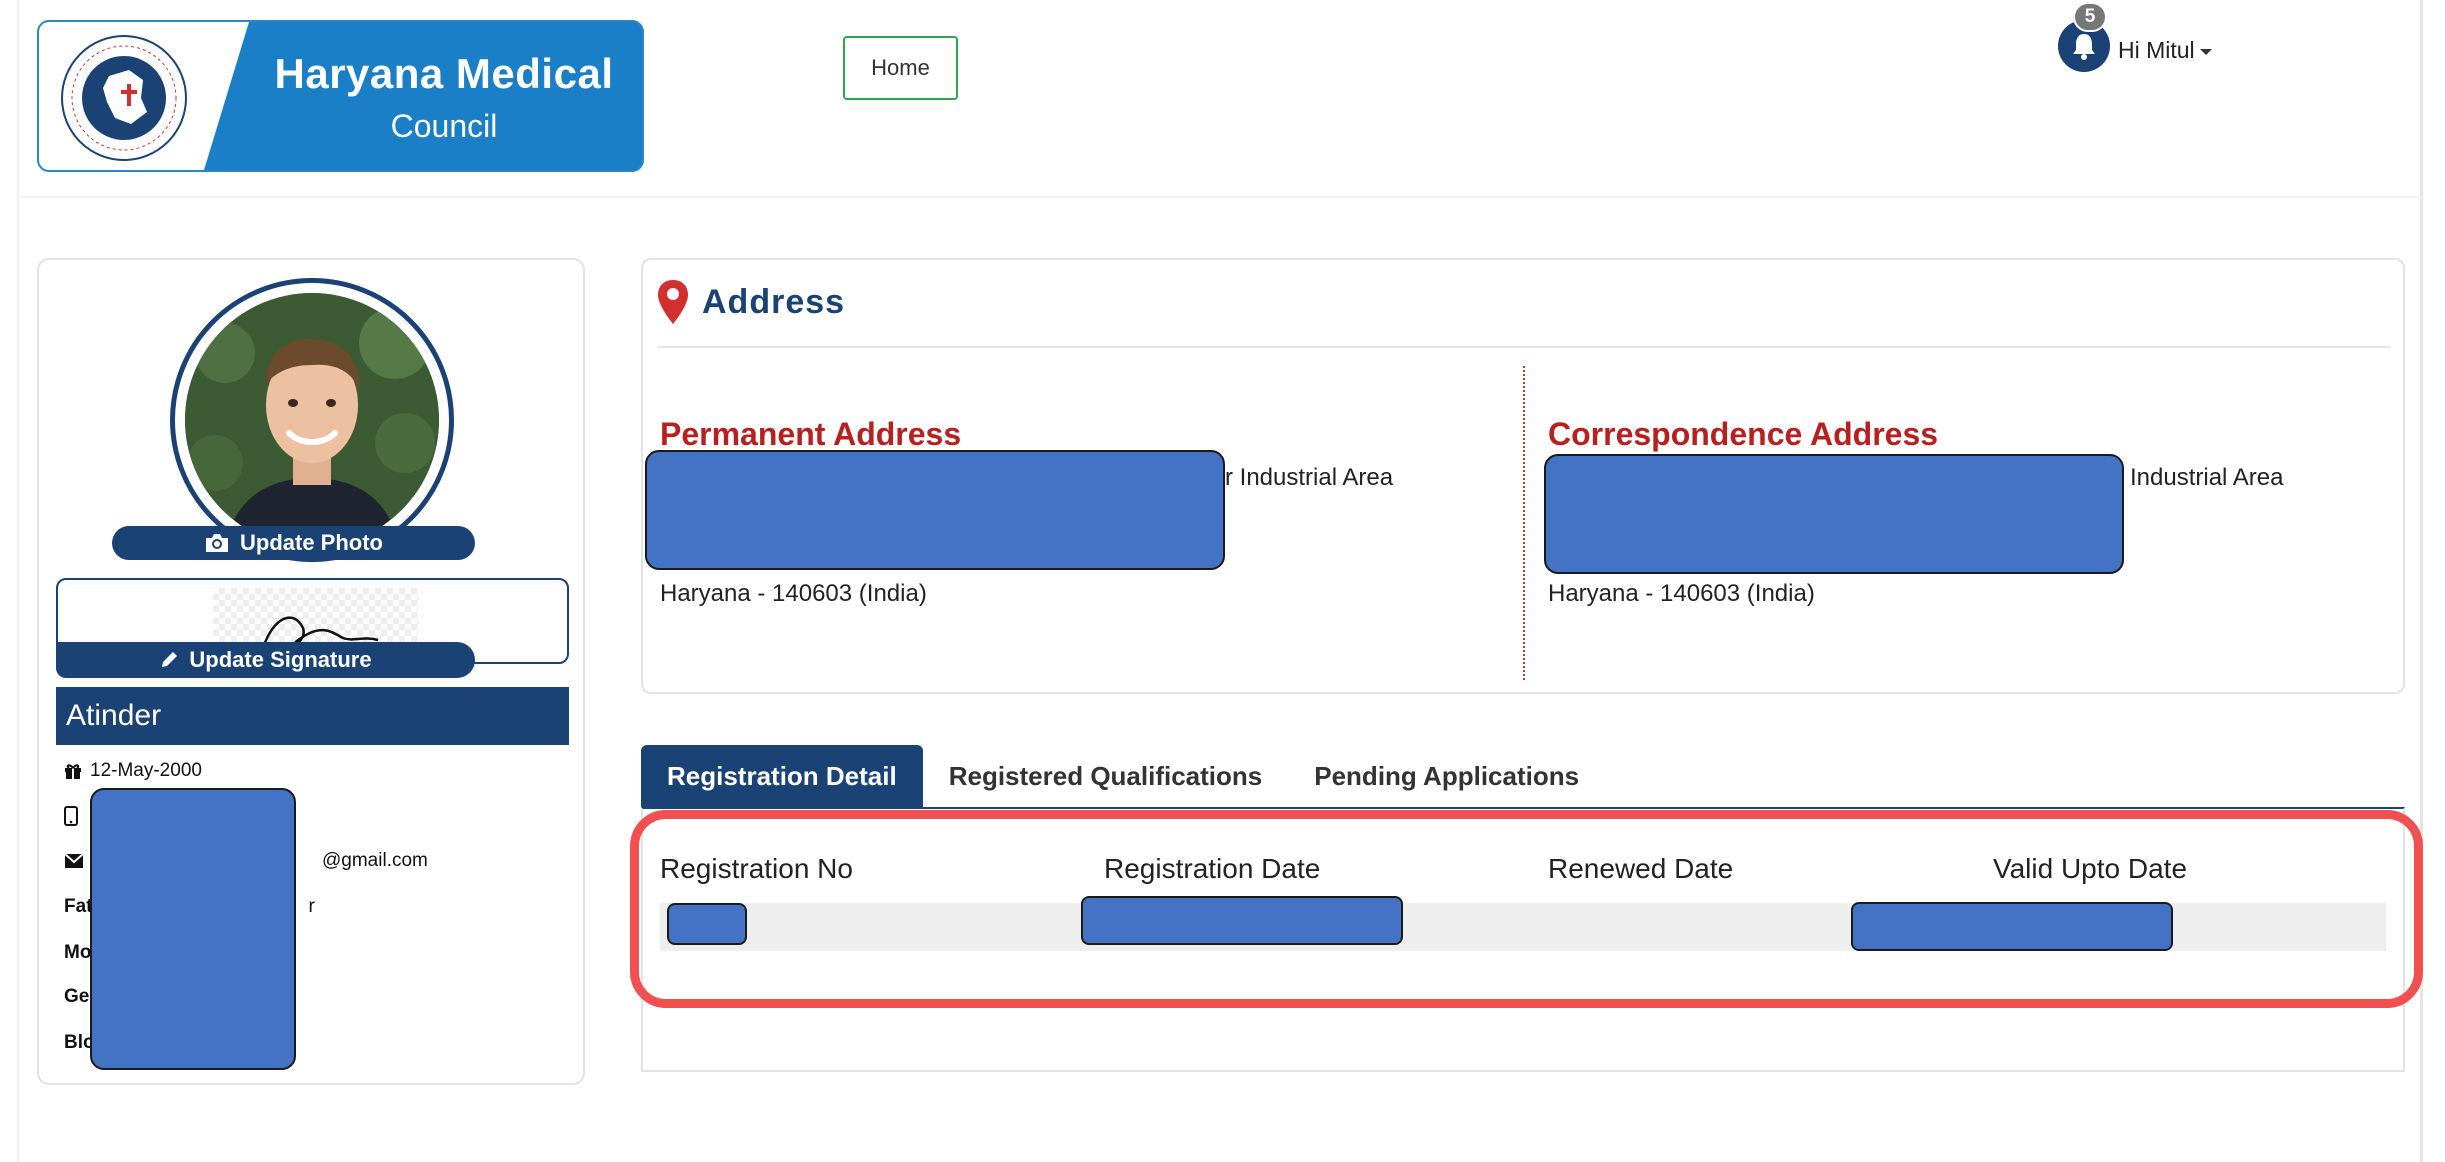 The image size is (2445, 1162). I want to click on envelope-icon, so click(74, 860).